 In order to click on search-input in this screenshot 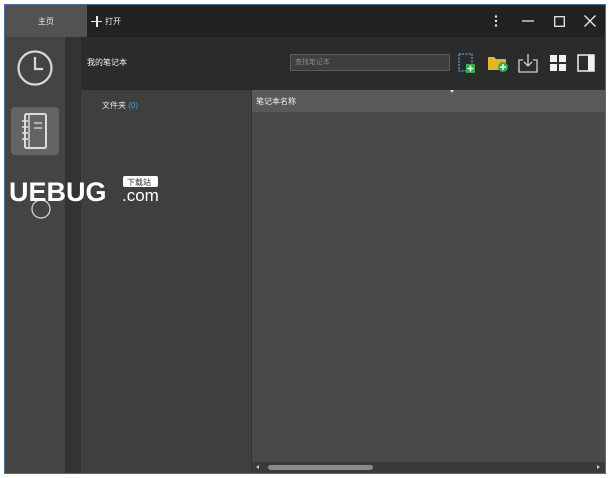, I will do `click(370, 62)`.